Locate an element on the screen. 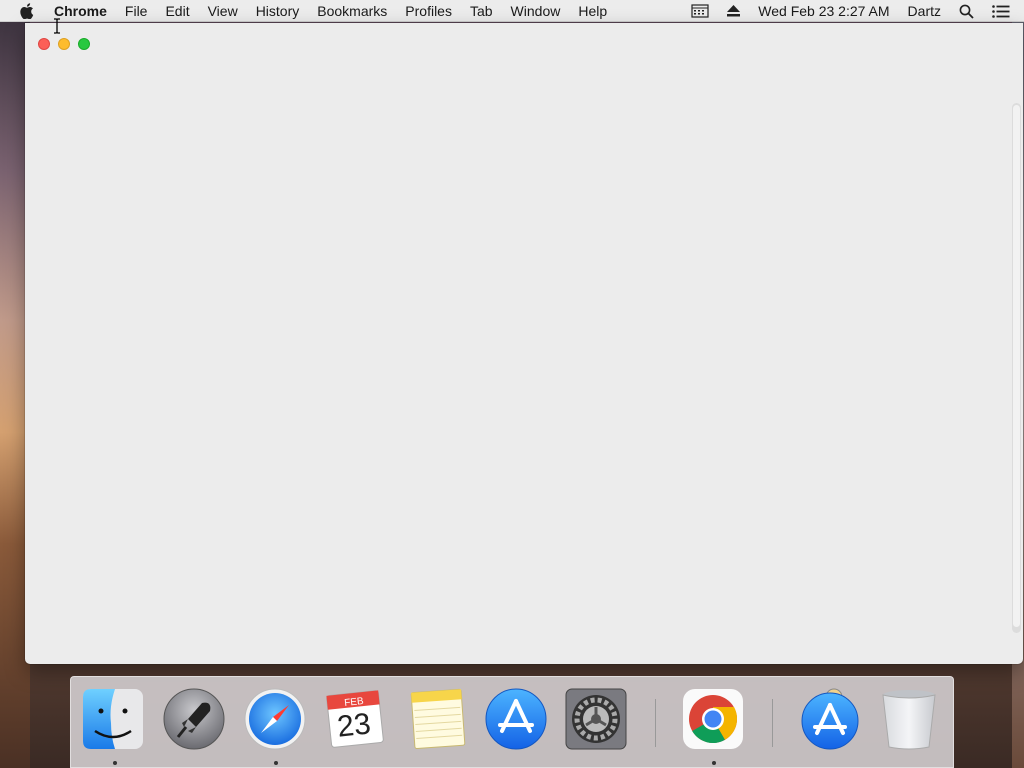 The height and width of the screenshot is (768, 1024). dock-downloads-stack-icon is located at coordinates (830, 719).